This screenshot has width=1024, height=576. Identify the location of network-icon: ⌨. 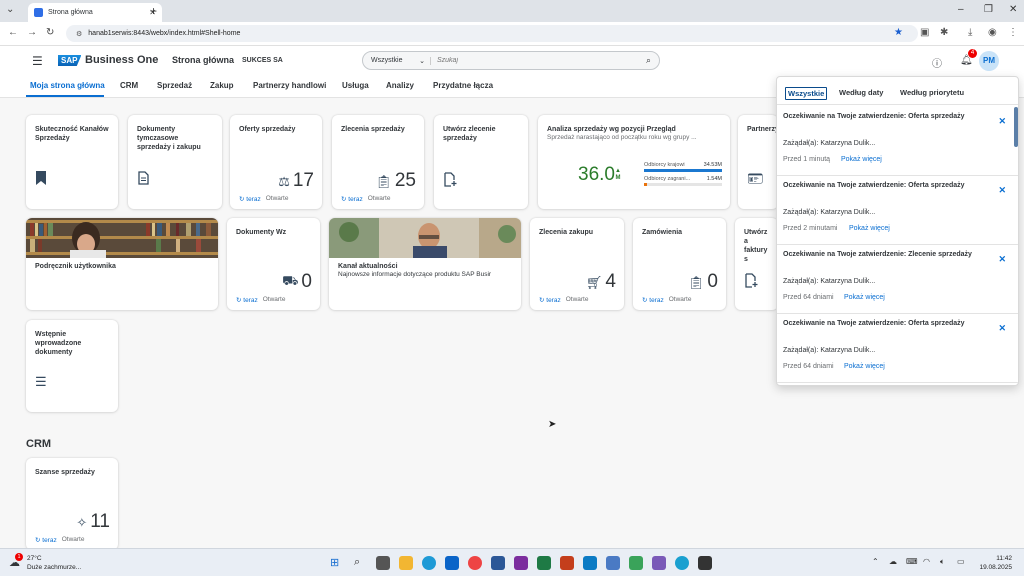
(912, 561).